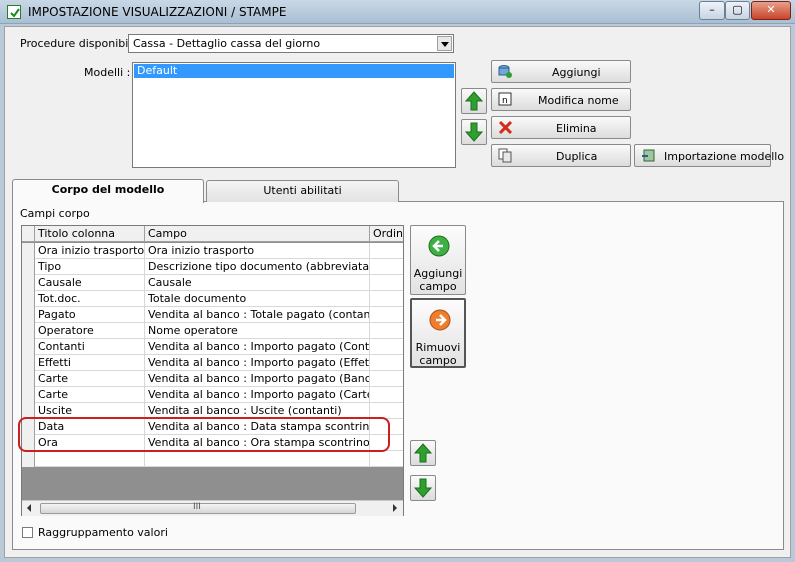 This screenshot has height=562, width=795. Describe the element at coordinates (576, 72) in the screenshot. I see `add-model-label: Aggiungi` at that location.